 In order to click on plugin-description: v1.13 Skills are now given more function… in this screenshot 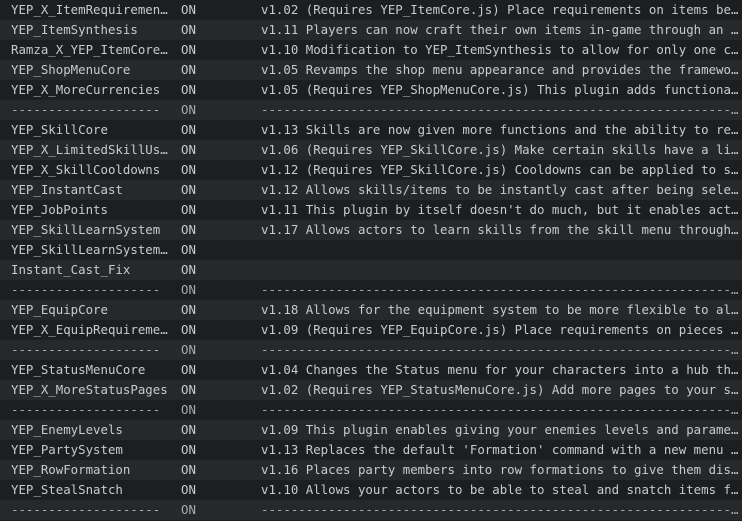, I will do `click(500, 129)`.